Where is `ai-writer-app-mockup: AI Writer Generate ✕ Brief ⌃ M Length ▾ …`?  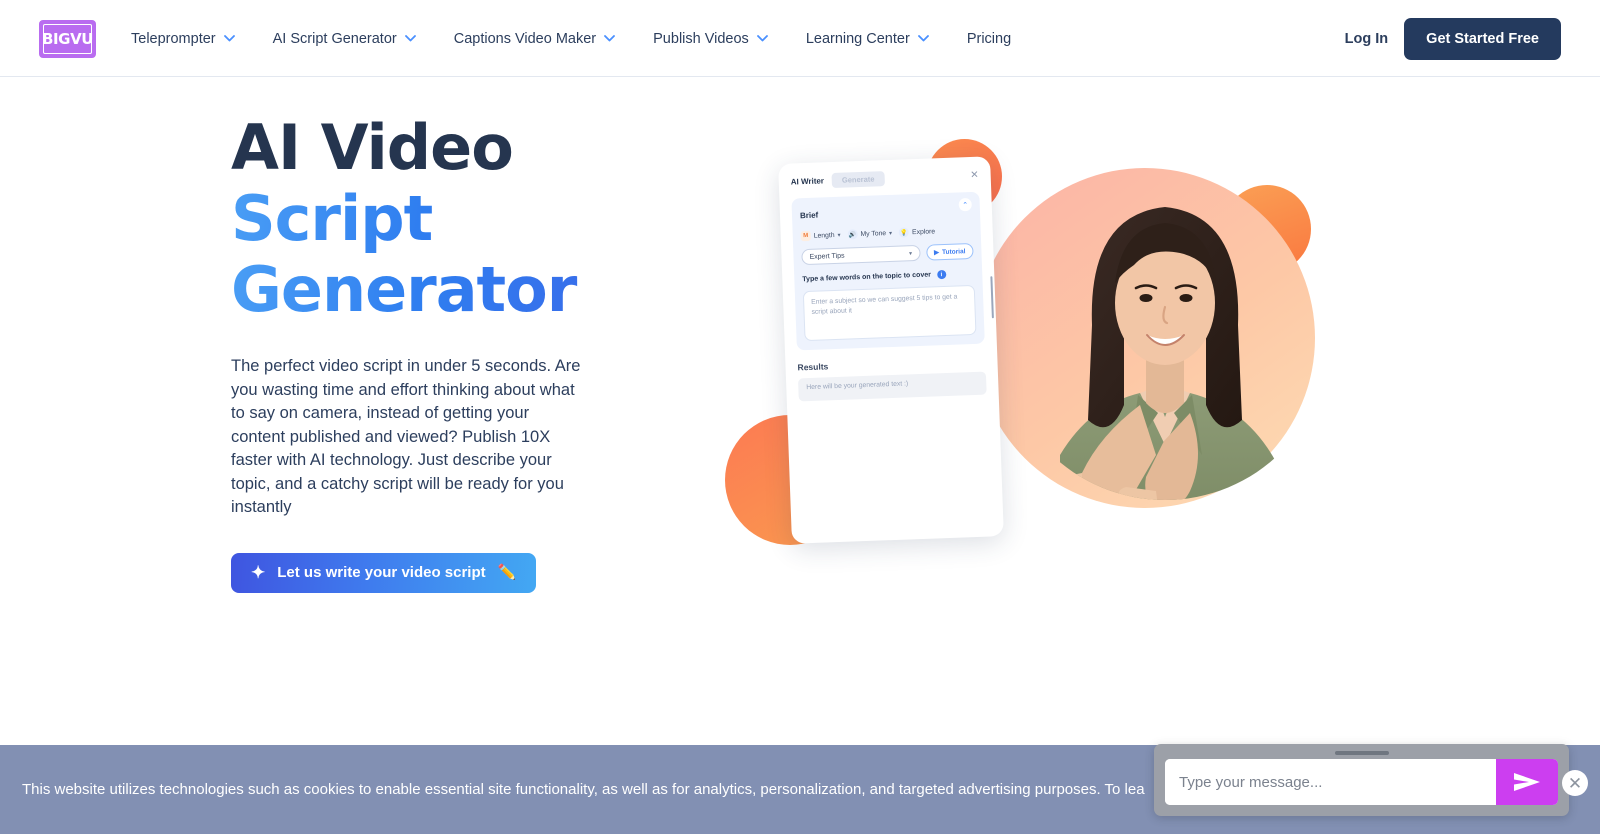 ai-writer-app-mockup: AI Writer Generate ✕ Brief ⌃ M Length ▾ … is located at coordinates (891, 350).